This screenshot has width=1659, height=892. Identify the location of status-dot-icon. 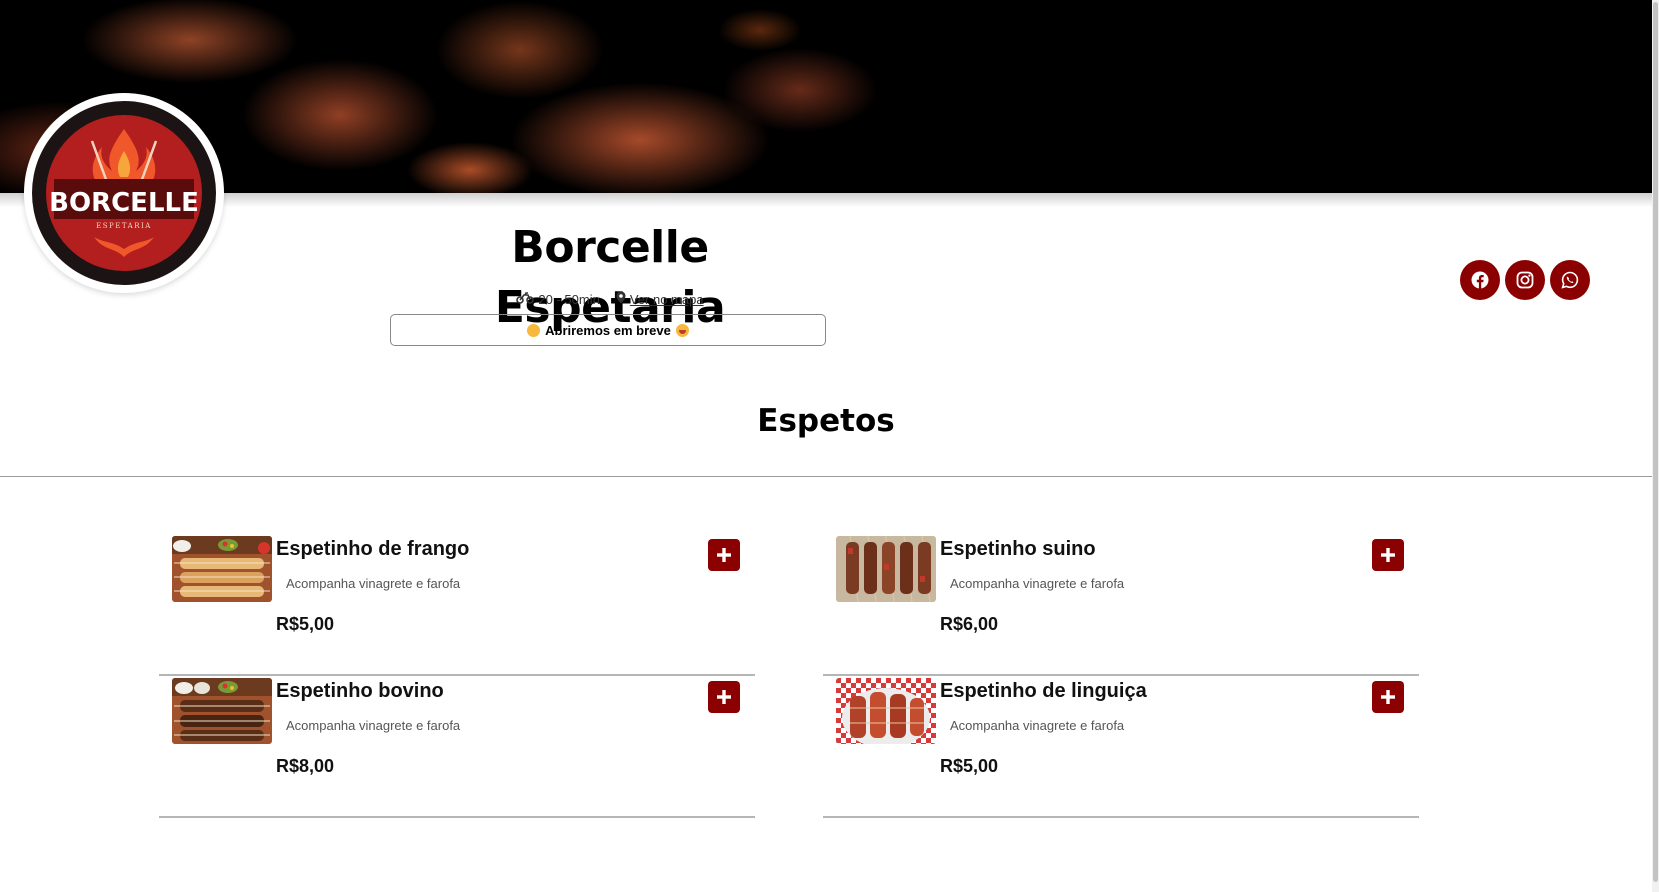
(534, 330).